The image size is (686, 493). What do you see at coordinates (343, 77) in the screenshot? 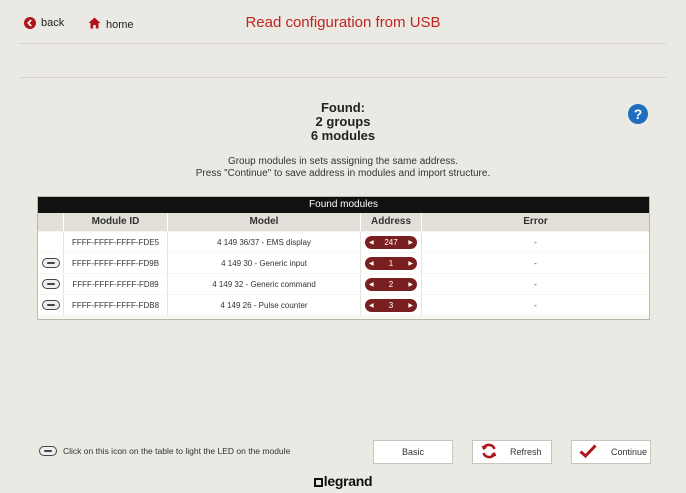
I see `divider-second` at bounding box center [343, 77].